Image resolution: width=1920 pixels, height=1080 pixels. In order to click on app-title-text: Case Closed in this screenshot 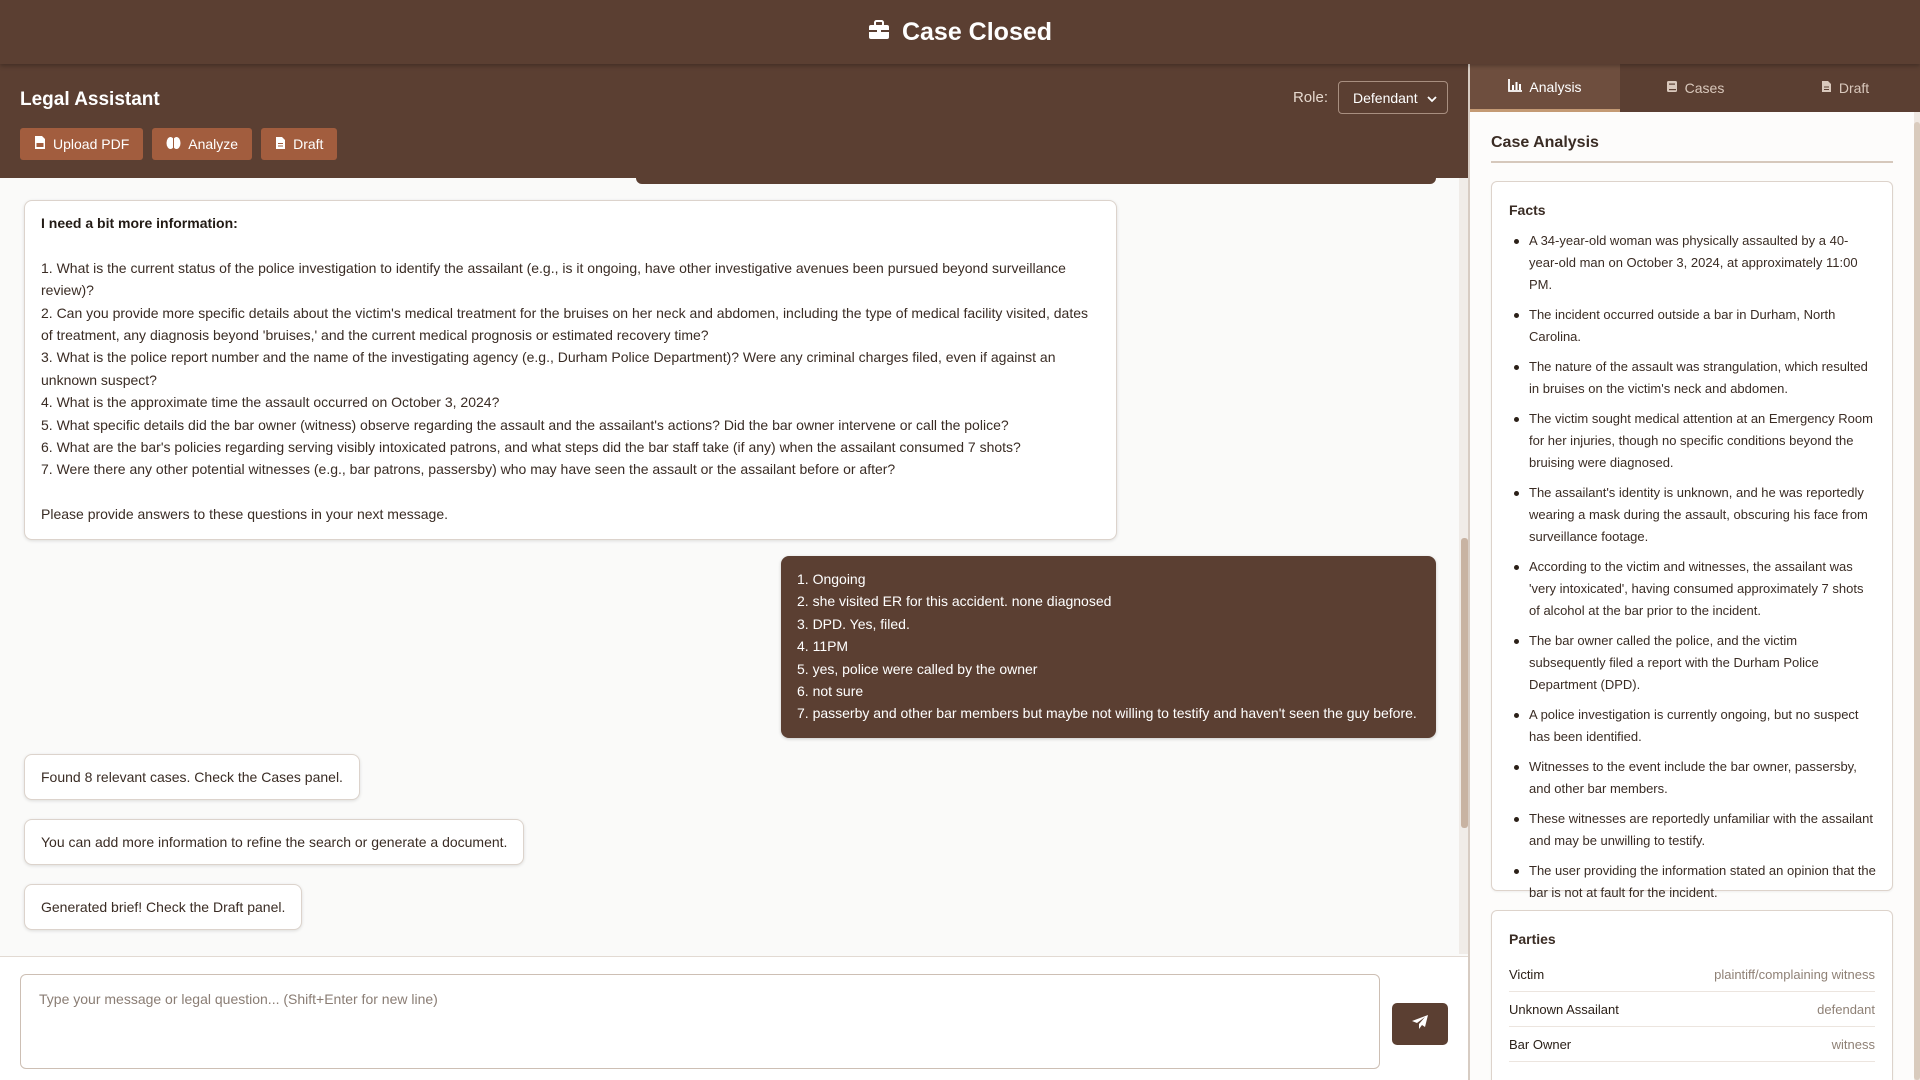, I will do `click(977, 31)`.